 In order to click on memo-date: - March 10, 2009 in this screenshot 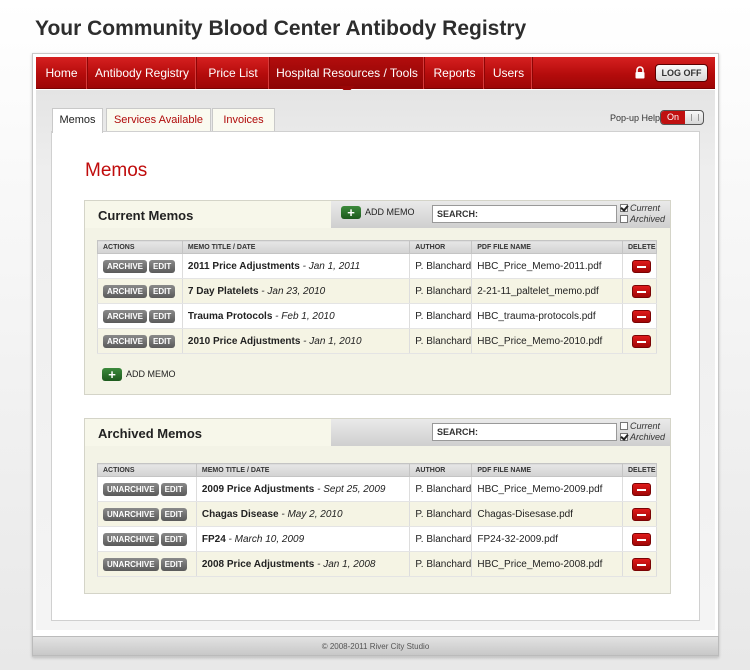, I will do `click(265, 539)`.